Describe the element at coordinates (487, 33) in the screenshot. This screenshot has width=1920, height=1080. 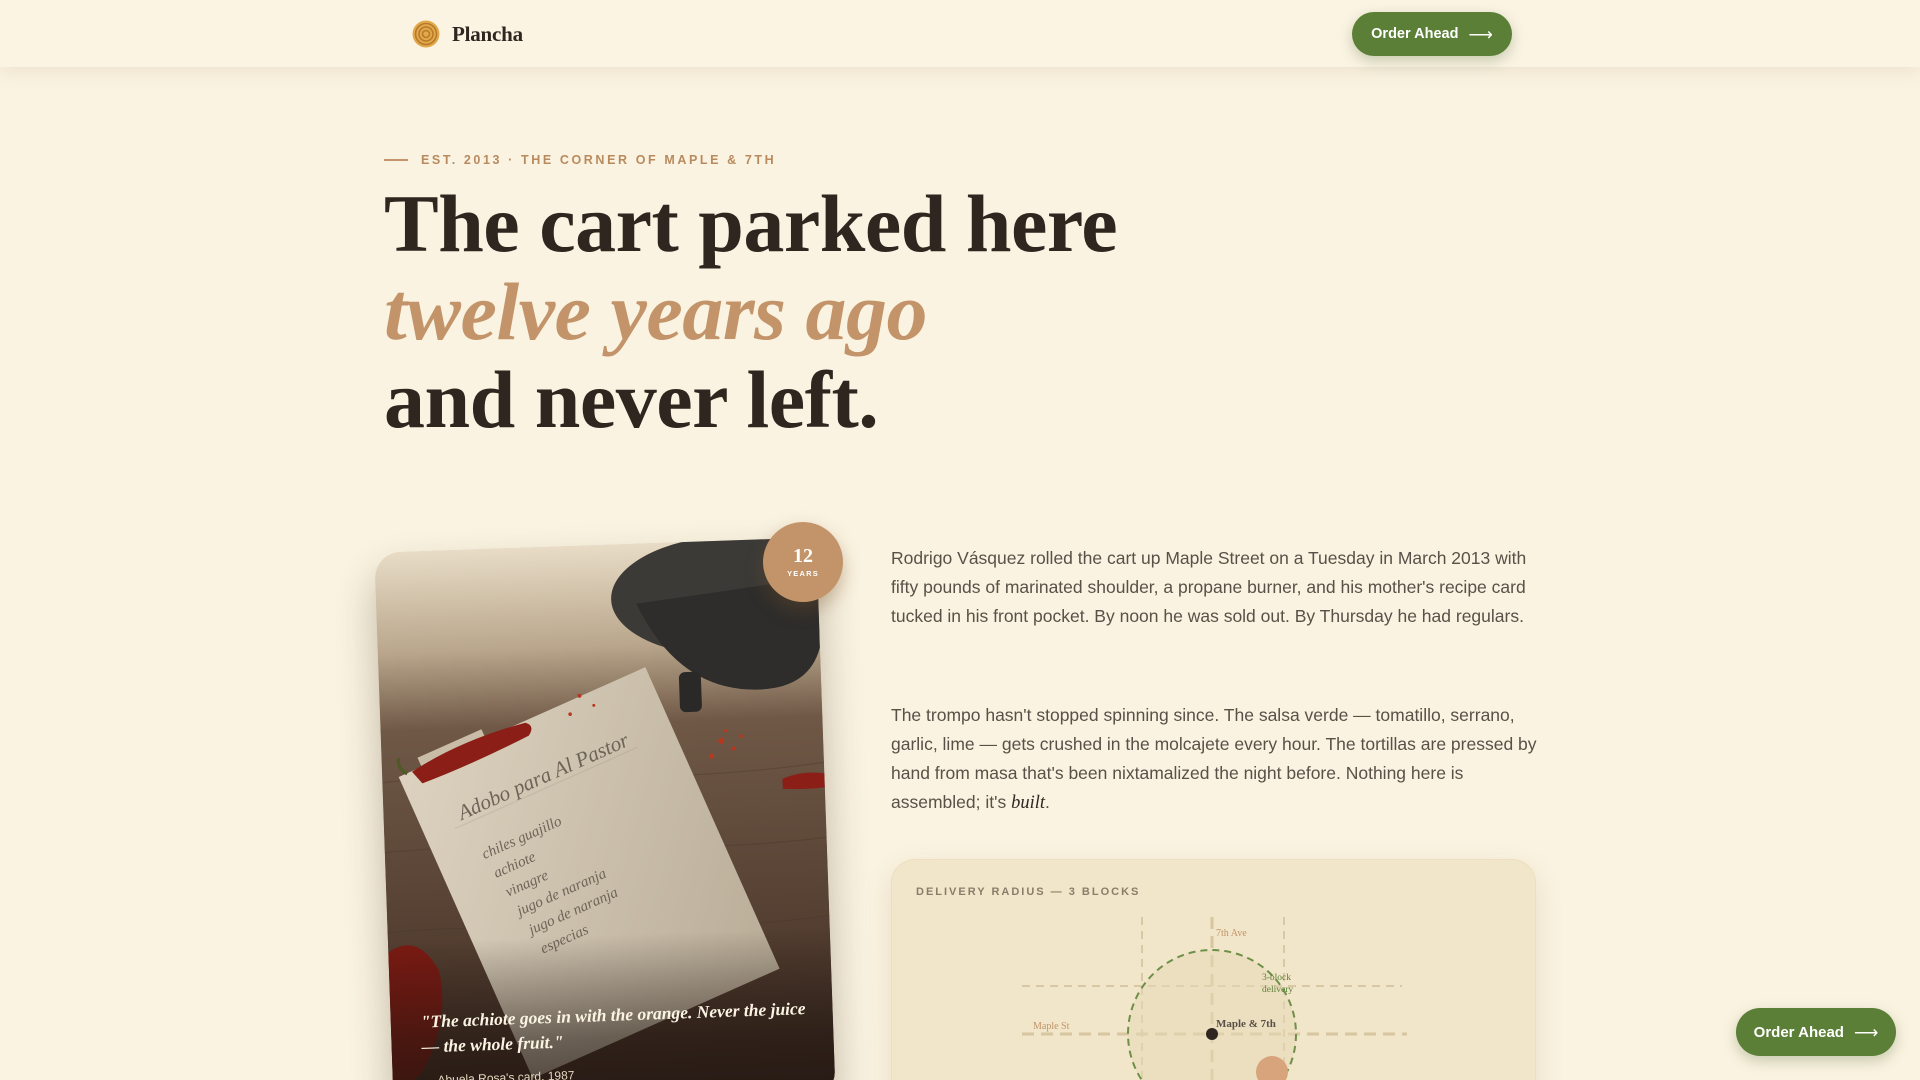
I see `brand-name: Plancha` at that location.